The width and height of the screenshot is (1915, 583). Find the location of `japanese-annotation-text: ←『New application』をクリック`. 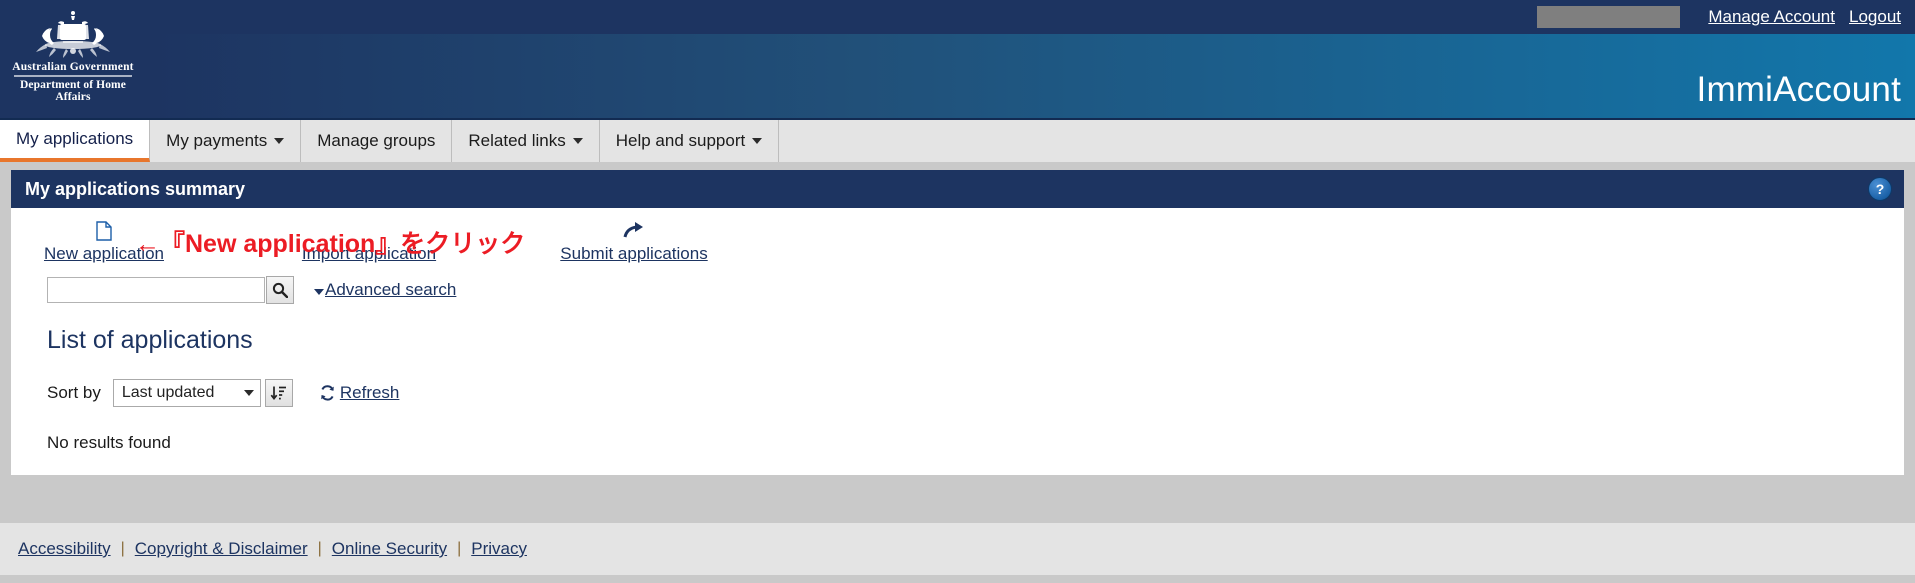

japanese-annotation-text: ←『New application』をクリック is located at coordinates (330, 244).